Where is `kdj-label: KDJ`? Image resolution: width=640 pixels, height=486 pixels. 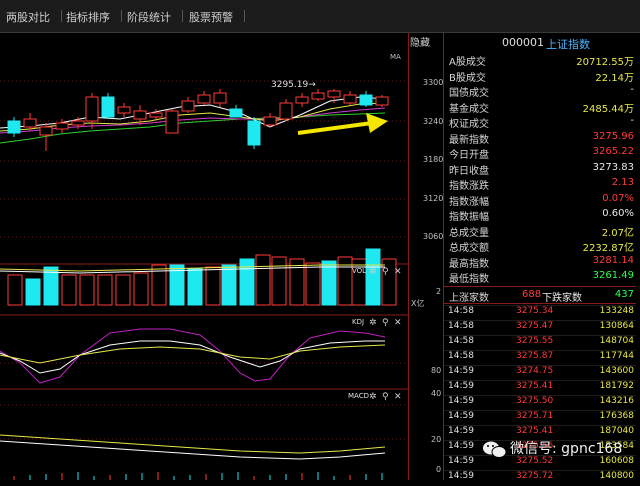
kdj-label: KDJ is located at coordinates (358, 322).